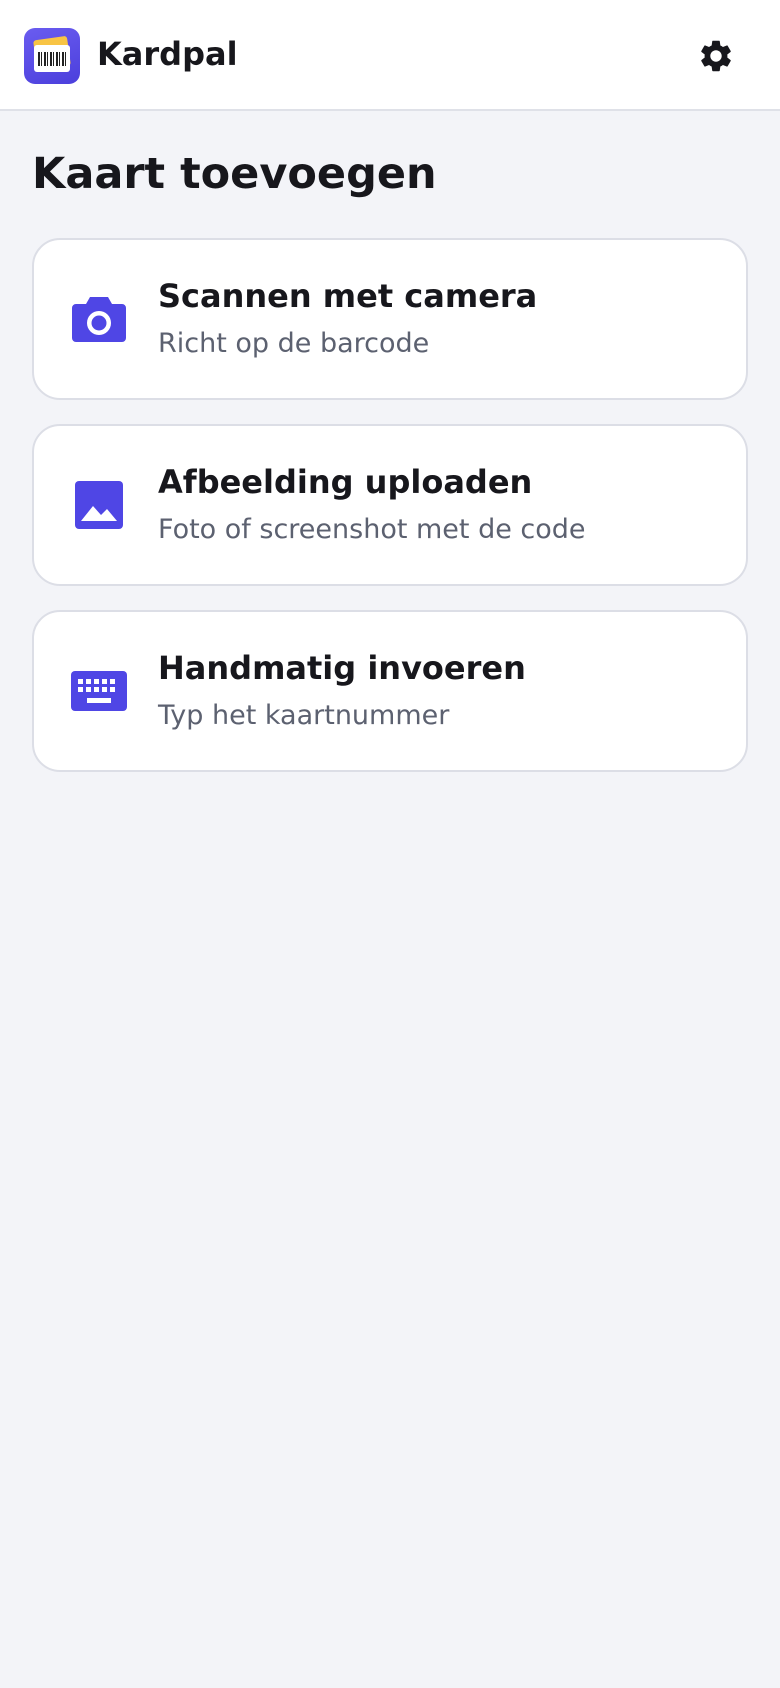  I want to click on app-logo, so click(52, 56).